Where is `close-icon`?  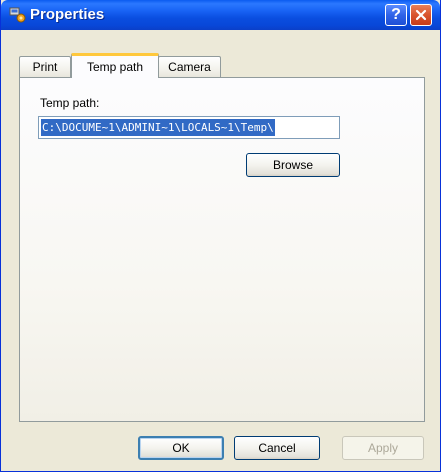 close-icon is located at coordinates (421, 15).